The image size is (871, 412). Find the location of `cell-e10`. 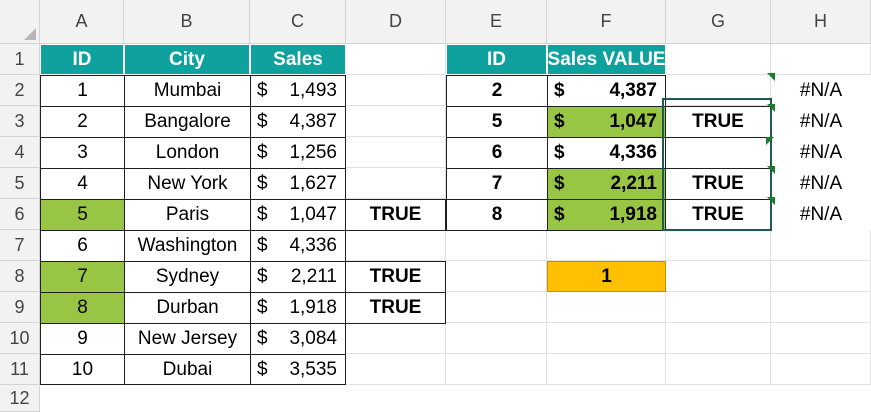

cell-e10 is located at coordinates (496, 338).